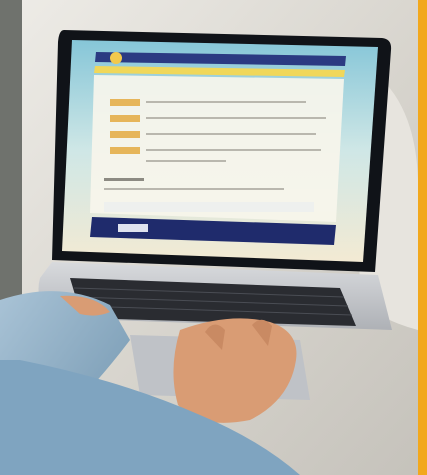 This screenshot has height=475, width=427. I want to click on footer-logo, so click(133, 228).